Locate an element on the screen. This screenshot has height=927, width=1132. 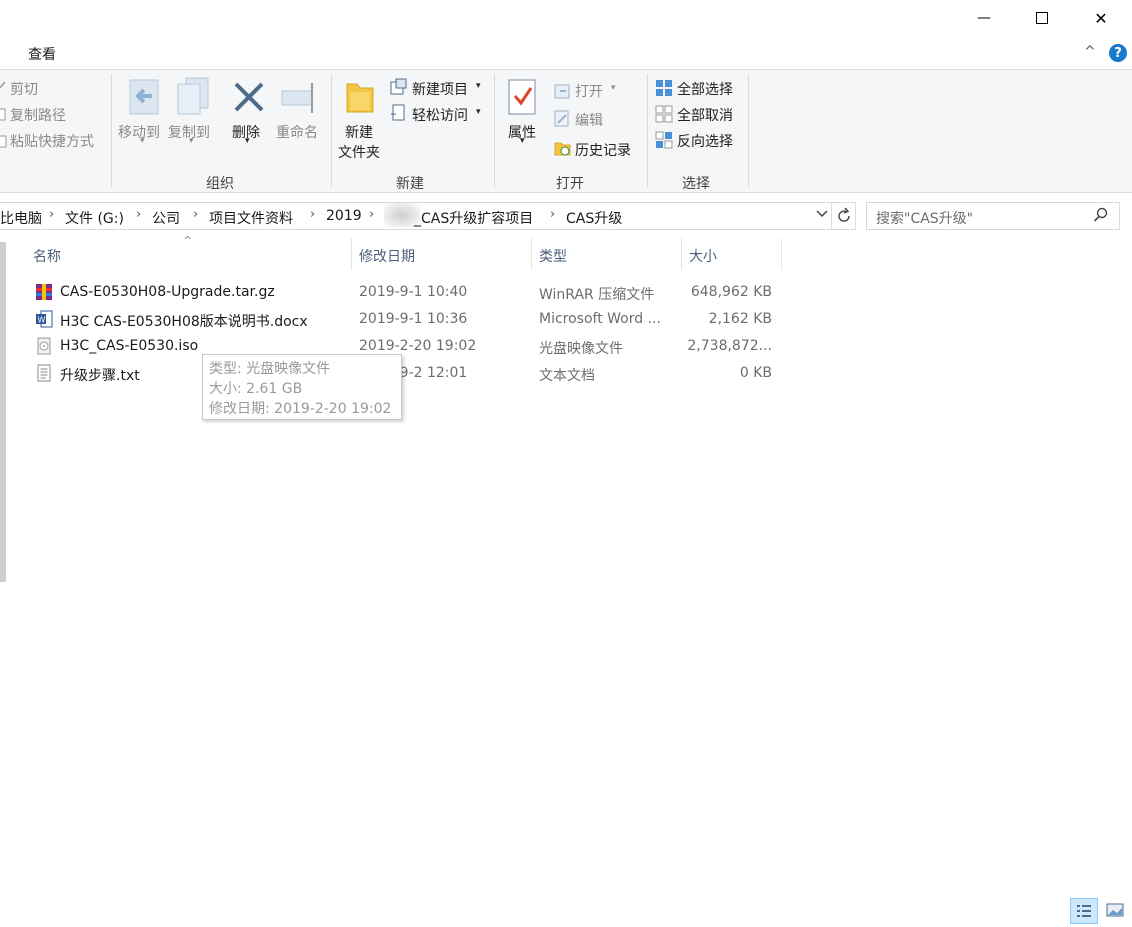
breadcrumb-company: 公司 is located at coordinates (166, 218).